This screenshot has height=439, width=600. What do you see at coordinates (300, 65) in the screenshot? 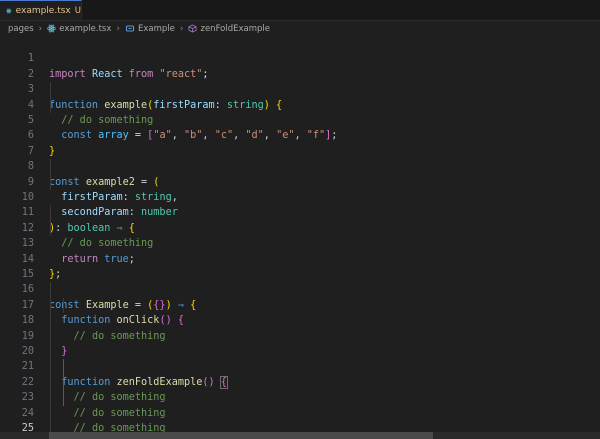
I see `code-line: 2` at bounding box center [300, 65].